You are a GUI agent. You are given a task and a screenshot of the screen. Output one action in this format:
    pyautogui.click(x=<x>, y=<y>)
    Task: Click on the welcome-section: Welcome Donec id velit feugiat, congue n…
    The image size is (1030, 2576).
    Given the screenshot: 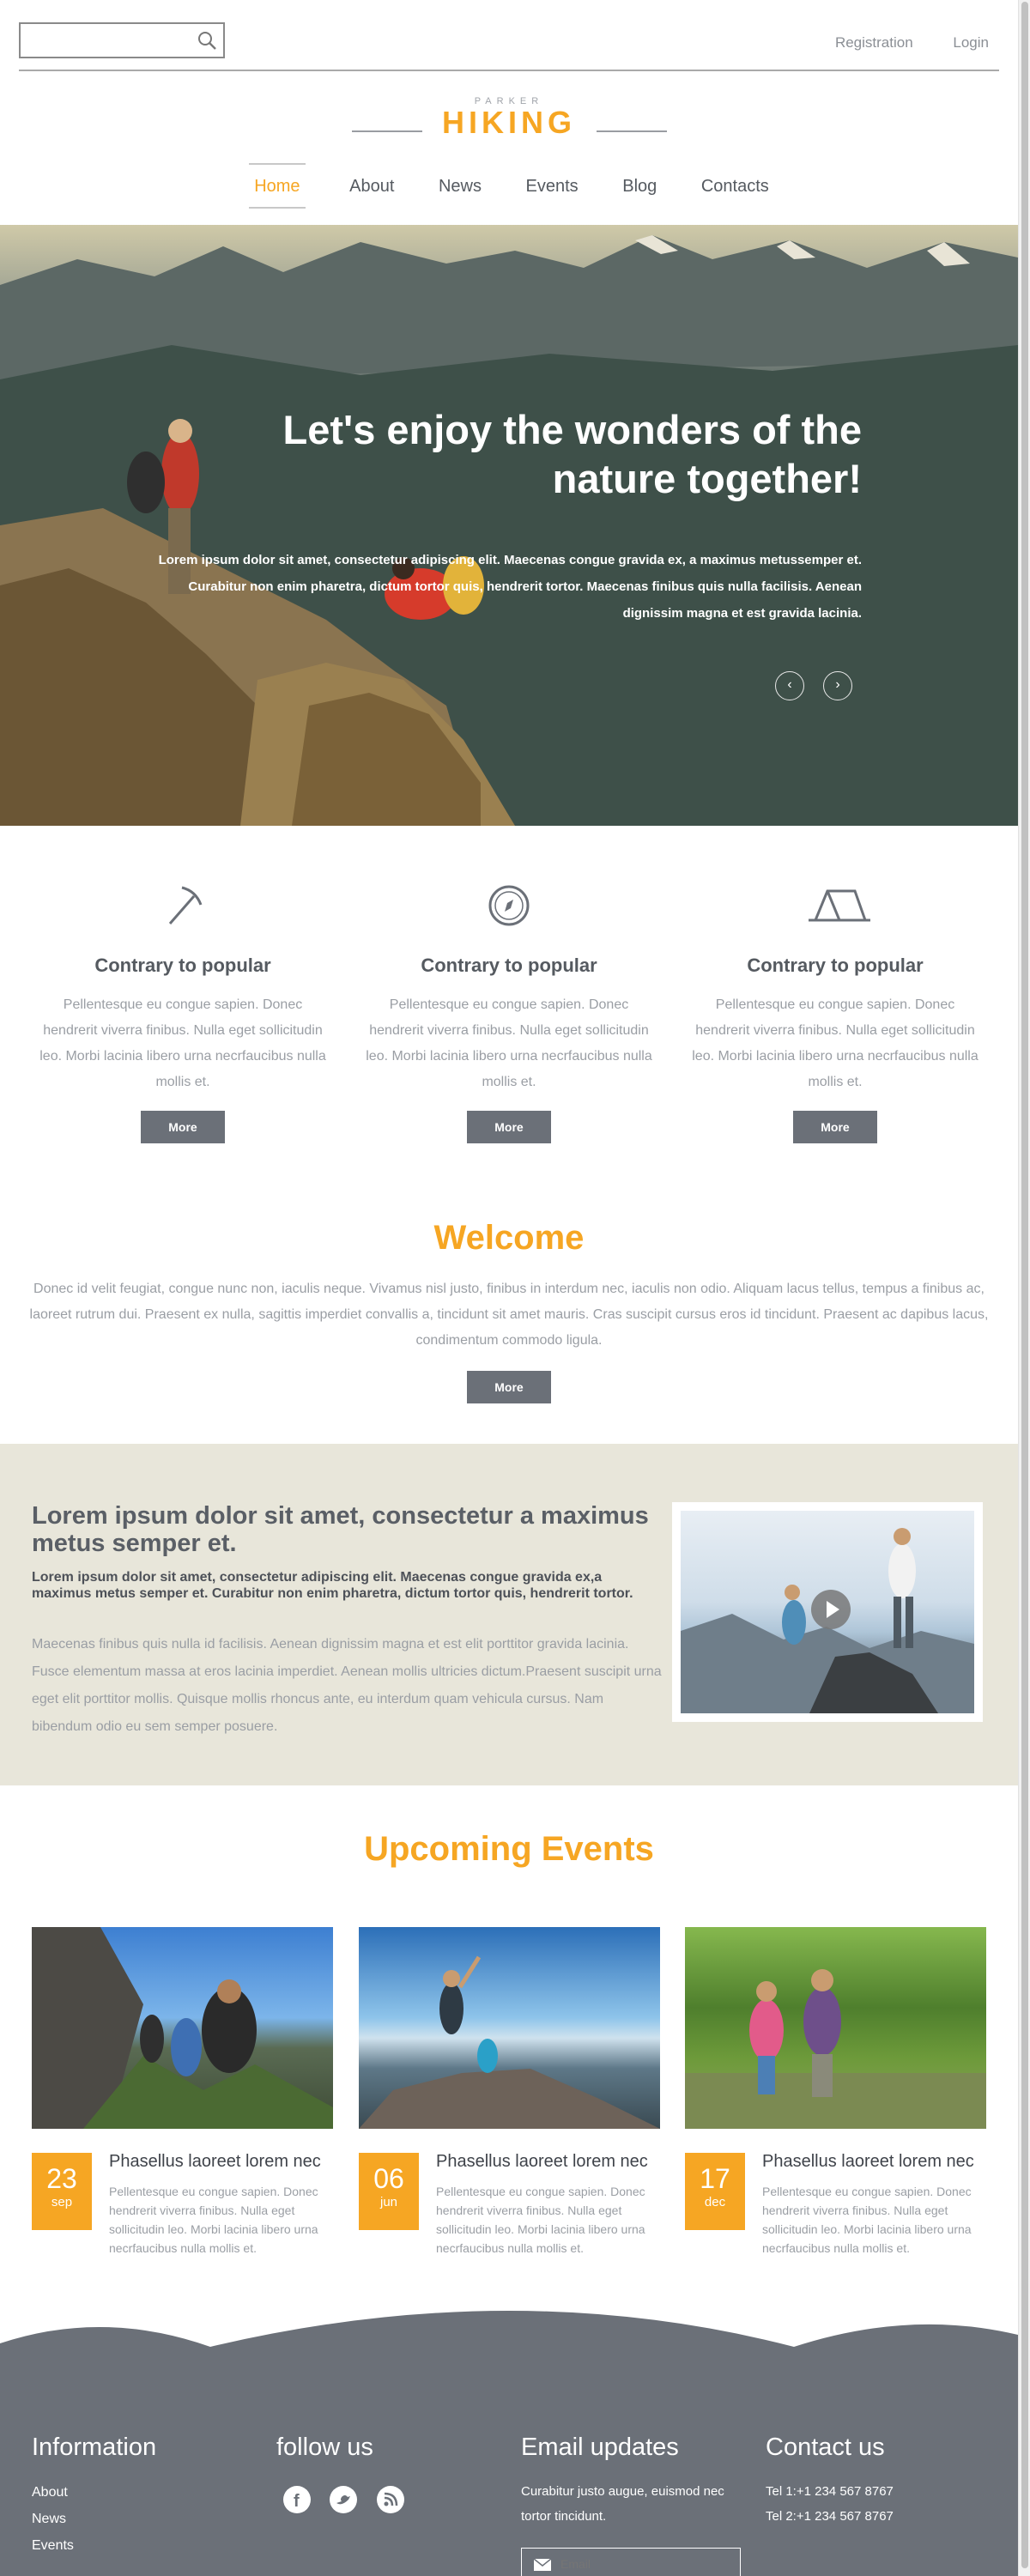 What is the action you would take?
    pyautogui.click(x=509, y=1311)
    